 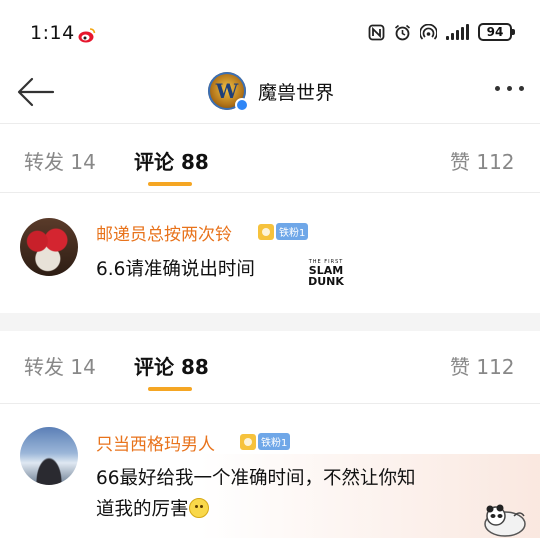 What do you see at coordinates (441, 32) in the screenshot?
I see `status-icons: 94` at bounding box center [441, 32].